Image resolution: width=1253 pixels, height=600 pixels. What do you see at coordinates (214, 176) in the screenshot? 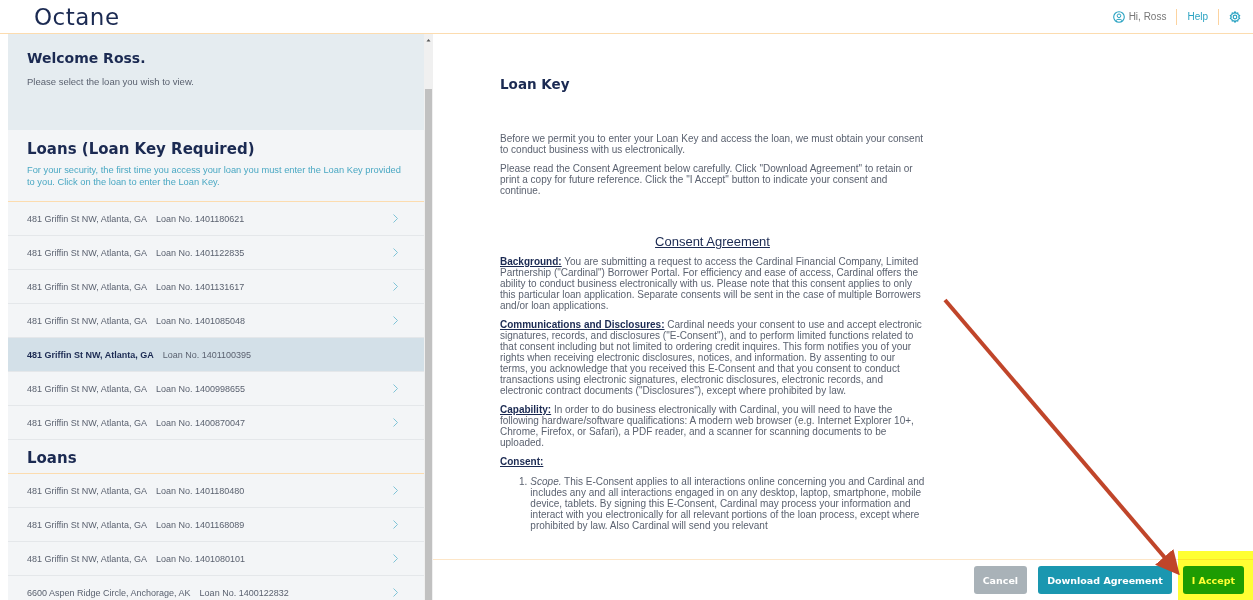
I see `section-intro-text: For your security, the first time you access your loan you must enter the Loan Key provided to you. Click on the loan to enter the Loan Key.` at bounding box center [214, 176].